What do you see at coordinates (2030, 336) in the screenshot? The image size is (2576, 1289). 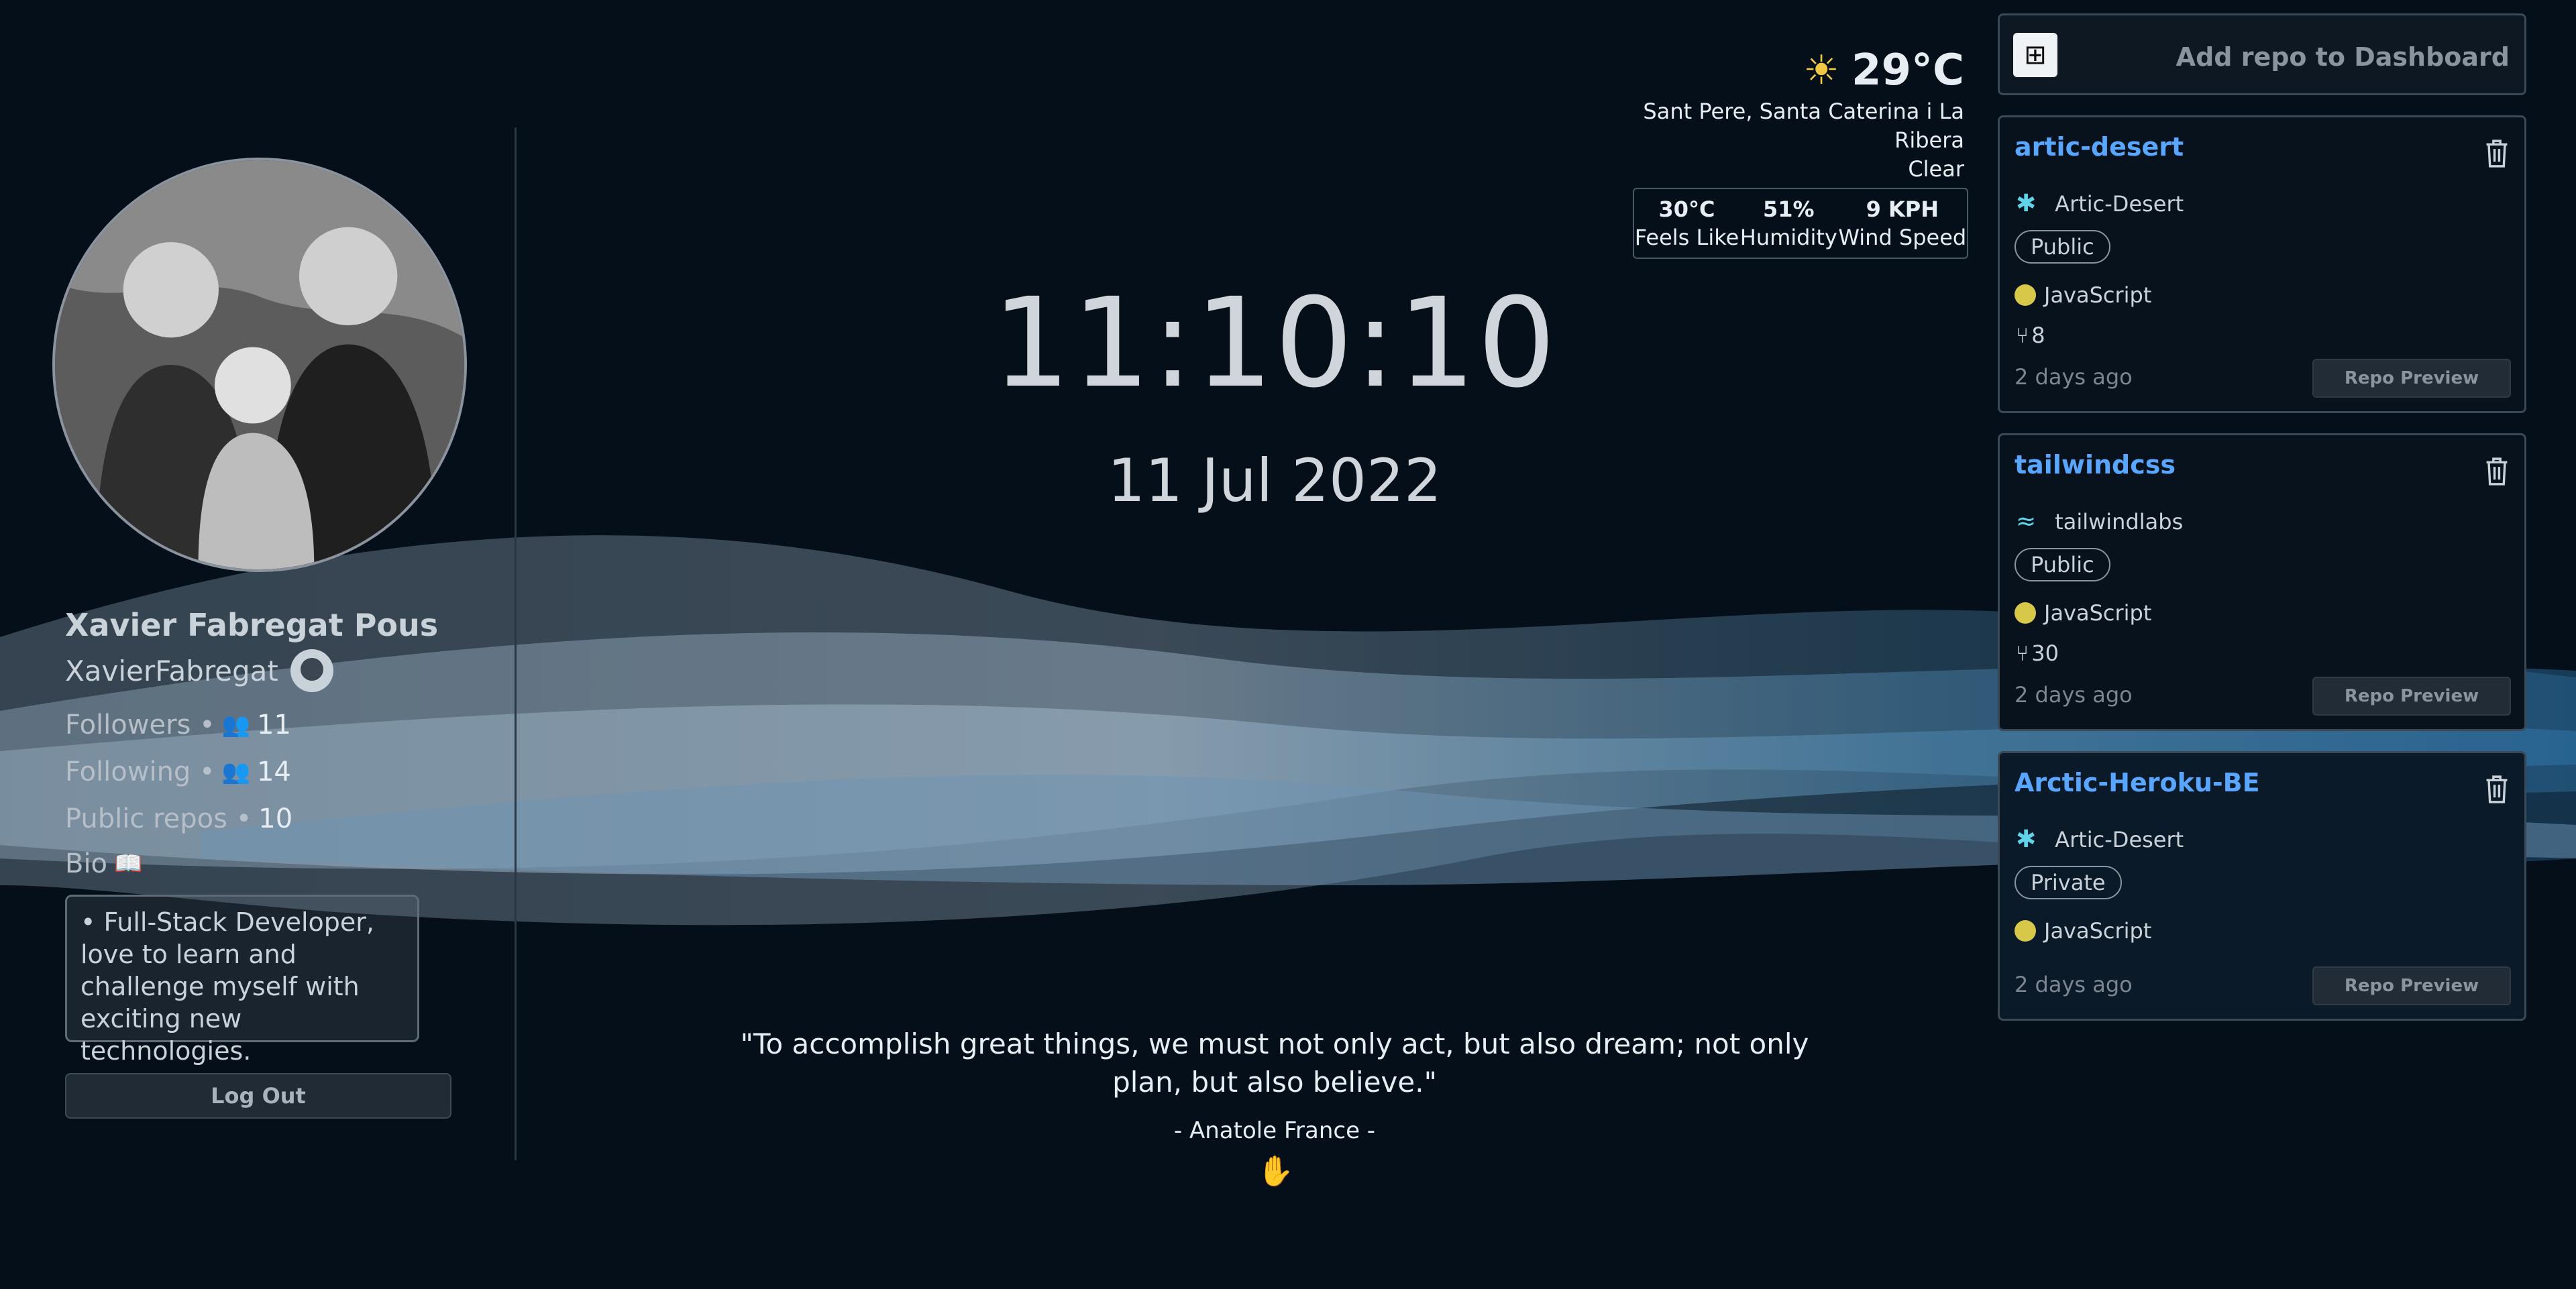 I see `fork-row: ⑂ 8` at bounding box center [2030, 336].